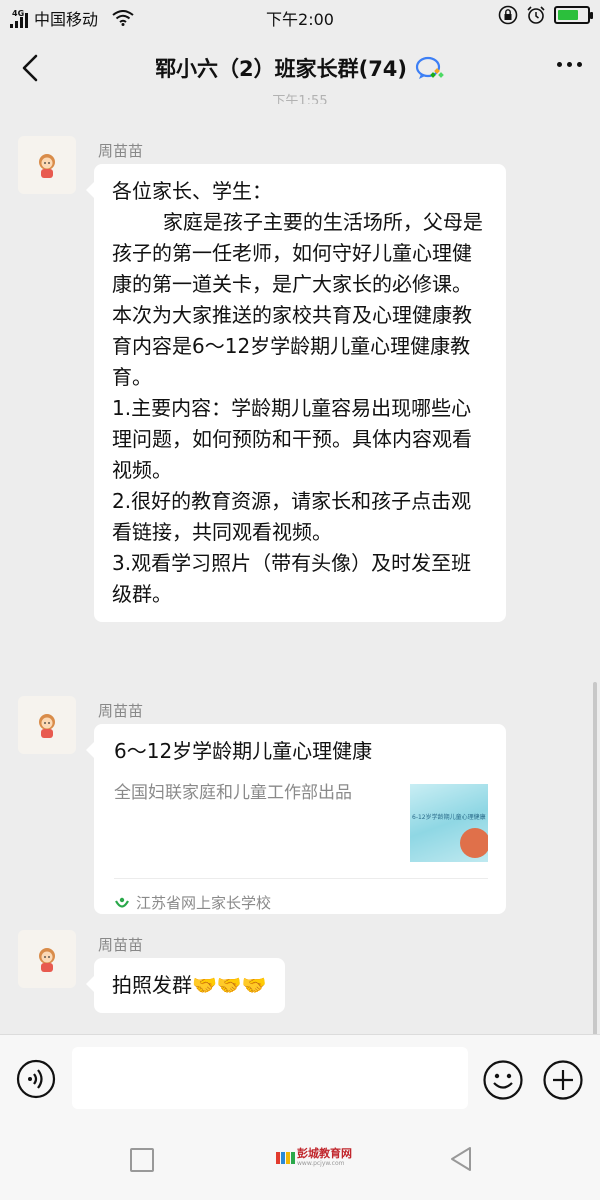 This screenshot has width=600, height=1200. What do you see at coordinates (508, 15) in the screenshot?
I see `lock-icon` at bounding box center [508, 15].